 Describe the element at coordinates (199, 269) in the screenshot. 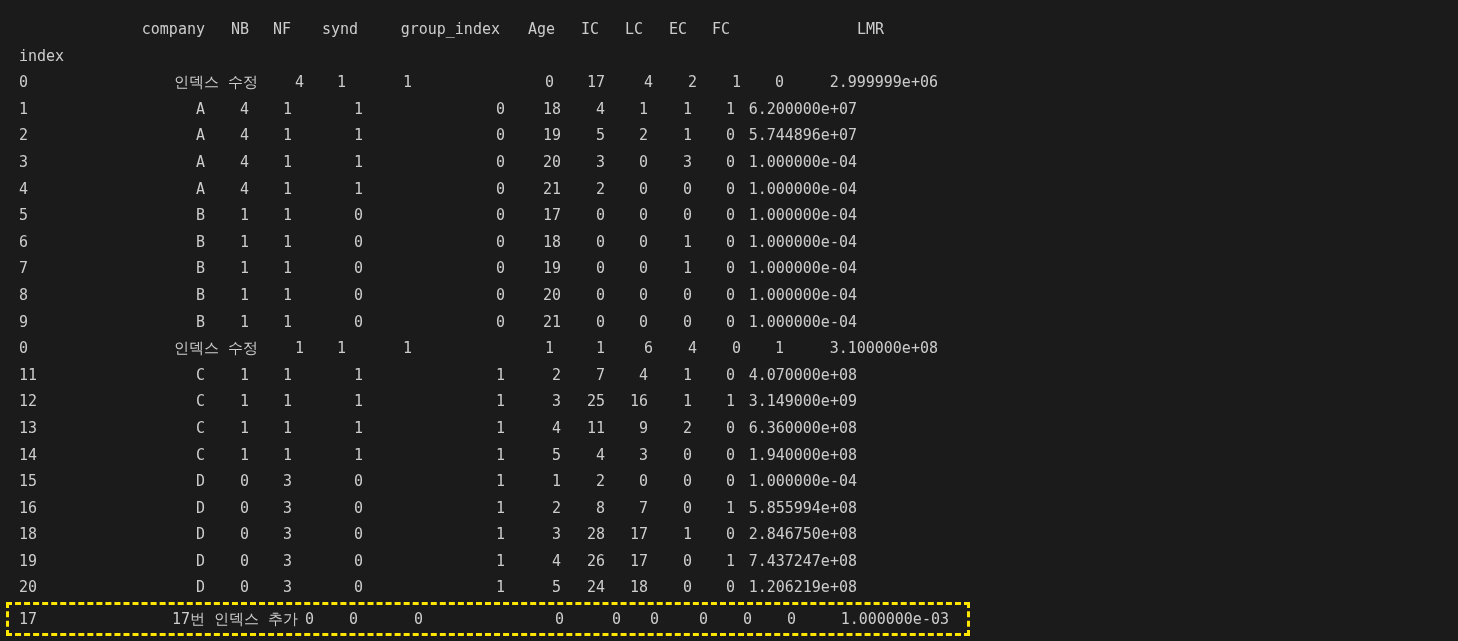

I see `table-cell-text: B` at that location.